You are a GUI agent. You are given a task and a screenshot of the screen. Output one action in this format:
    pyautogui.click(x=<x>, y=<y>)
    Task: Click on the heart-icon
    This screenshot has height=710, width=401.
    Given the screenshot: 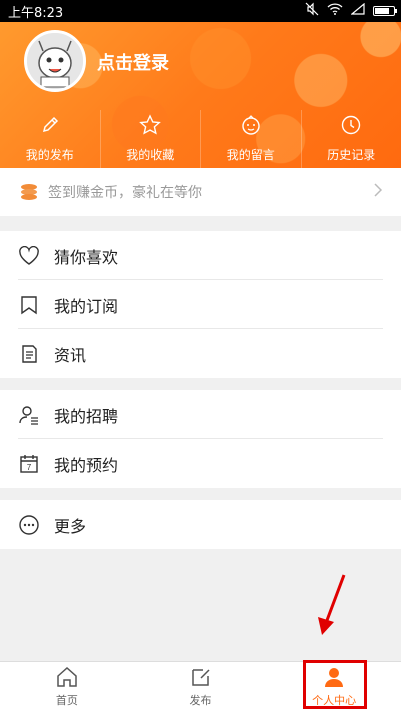 What is the action you would take?
    pyautogui.click(x=29, y=256)
    